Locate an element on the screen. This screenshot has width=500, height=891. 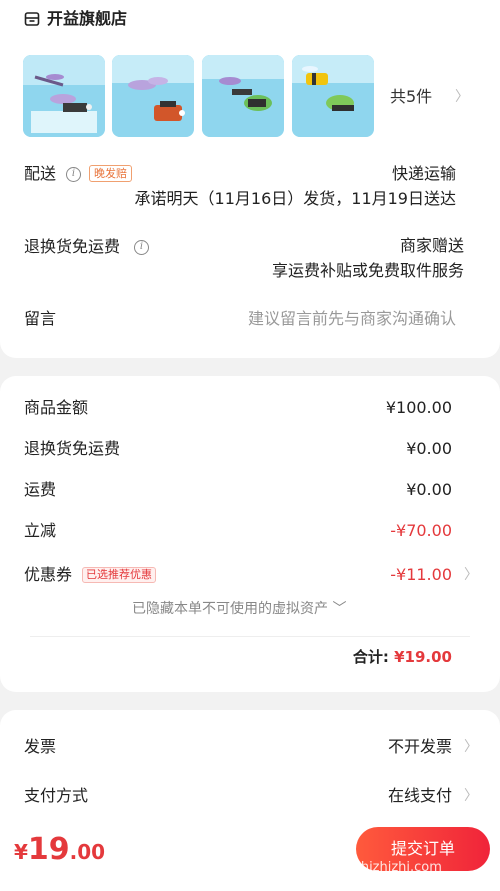
coupon-value: -¥11.00 is located at coordinates (421, 575).